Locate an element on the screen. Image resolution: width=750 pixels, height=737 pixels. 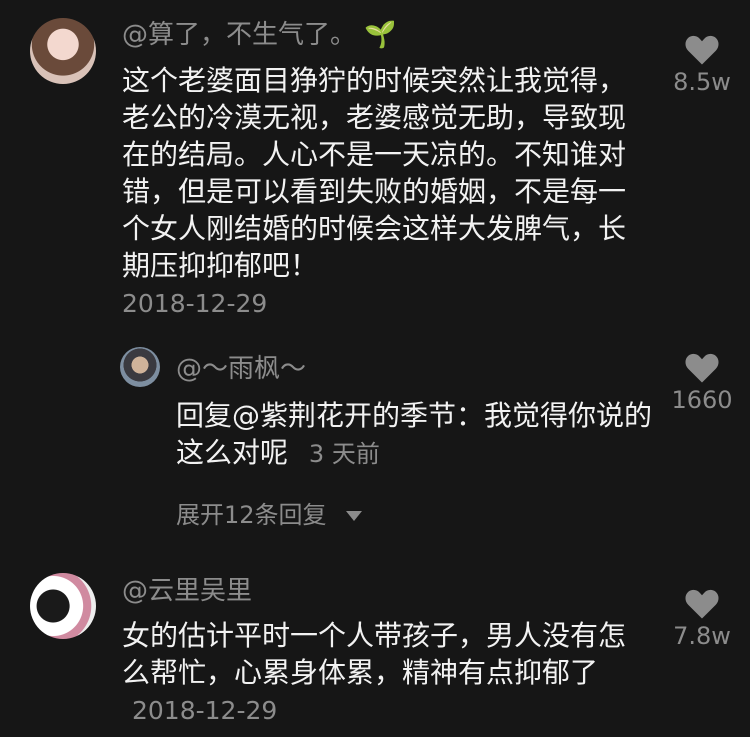
username-text: @算了，不生气了。 is located at coordinates (239, 35).